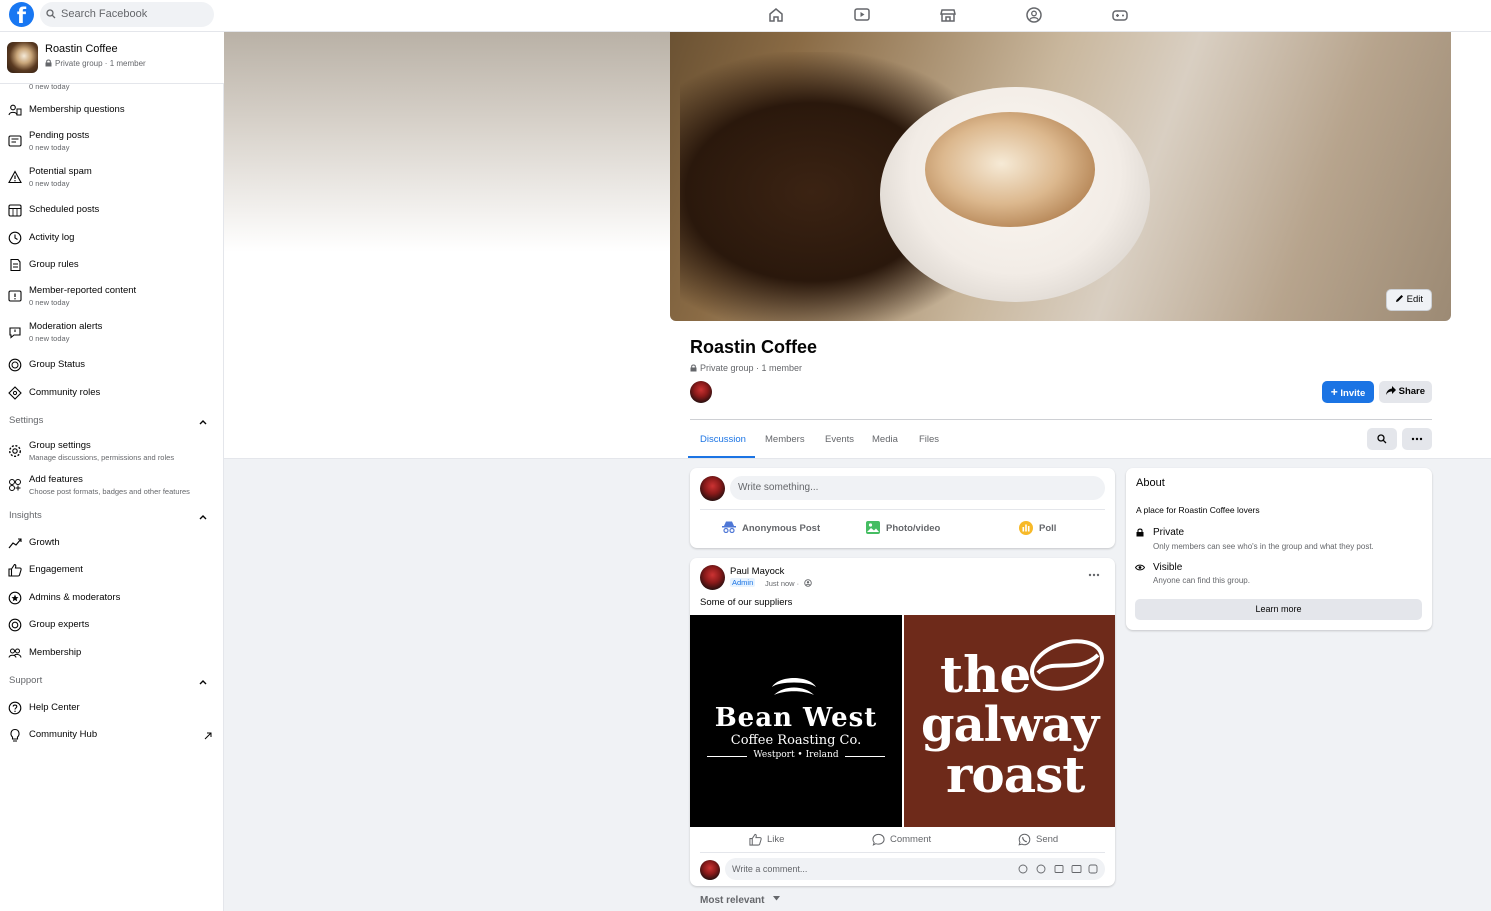 The width and height of the screenshot is (1491, 911). Describe the element at coordinates (26, 420) in the screenshot. I see `settings-section-header: Settings` at that location.